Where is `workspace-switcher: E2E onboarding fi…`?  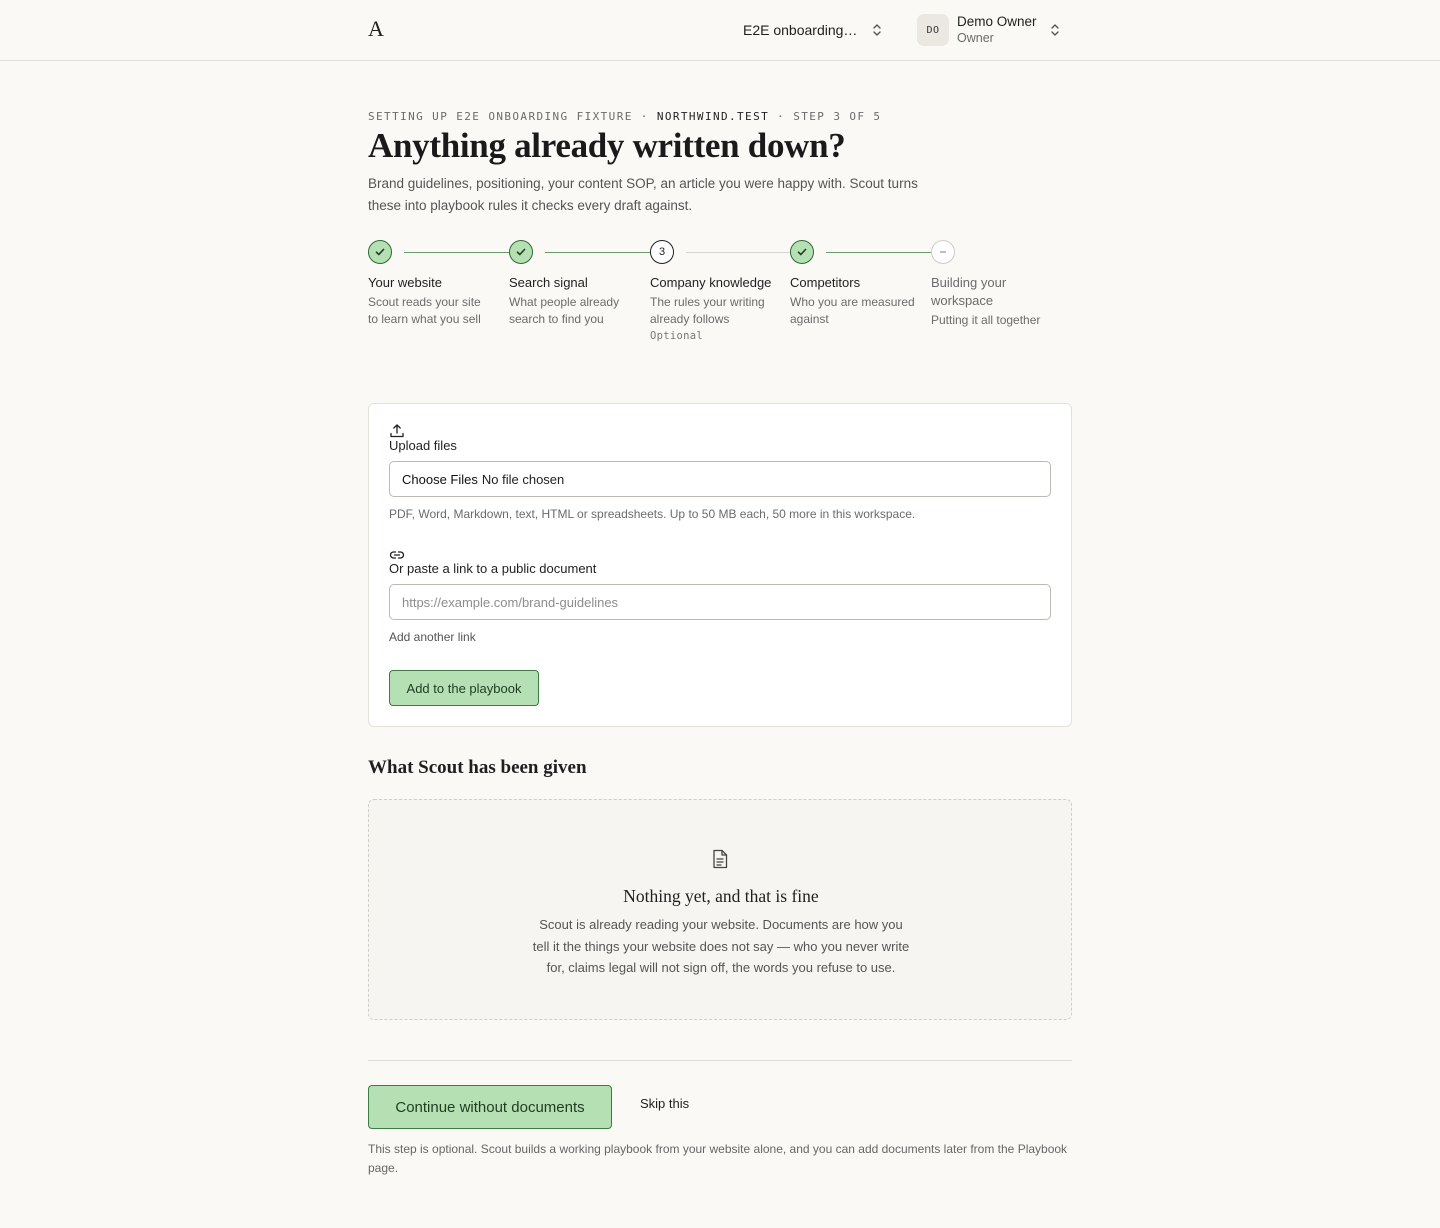 workspace-switcher: E2E onboarding fi… is located at coordinates (813, 30).